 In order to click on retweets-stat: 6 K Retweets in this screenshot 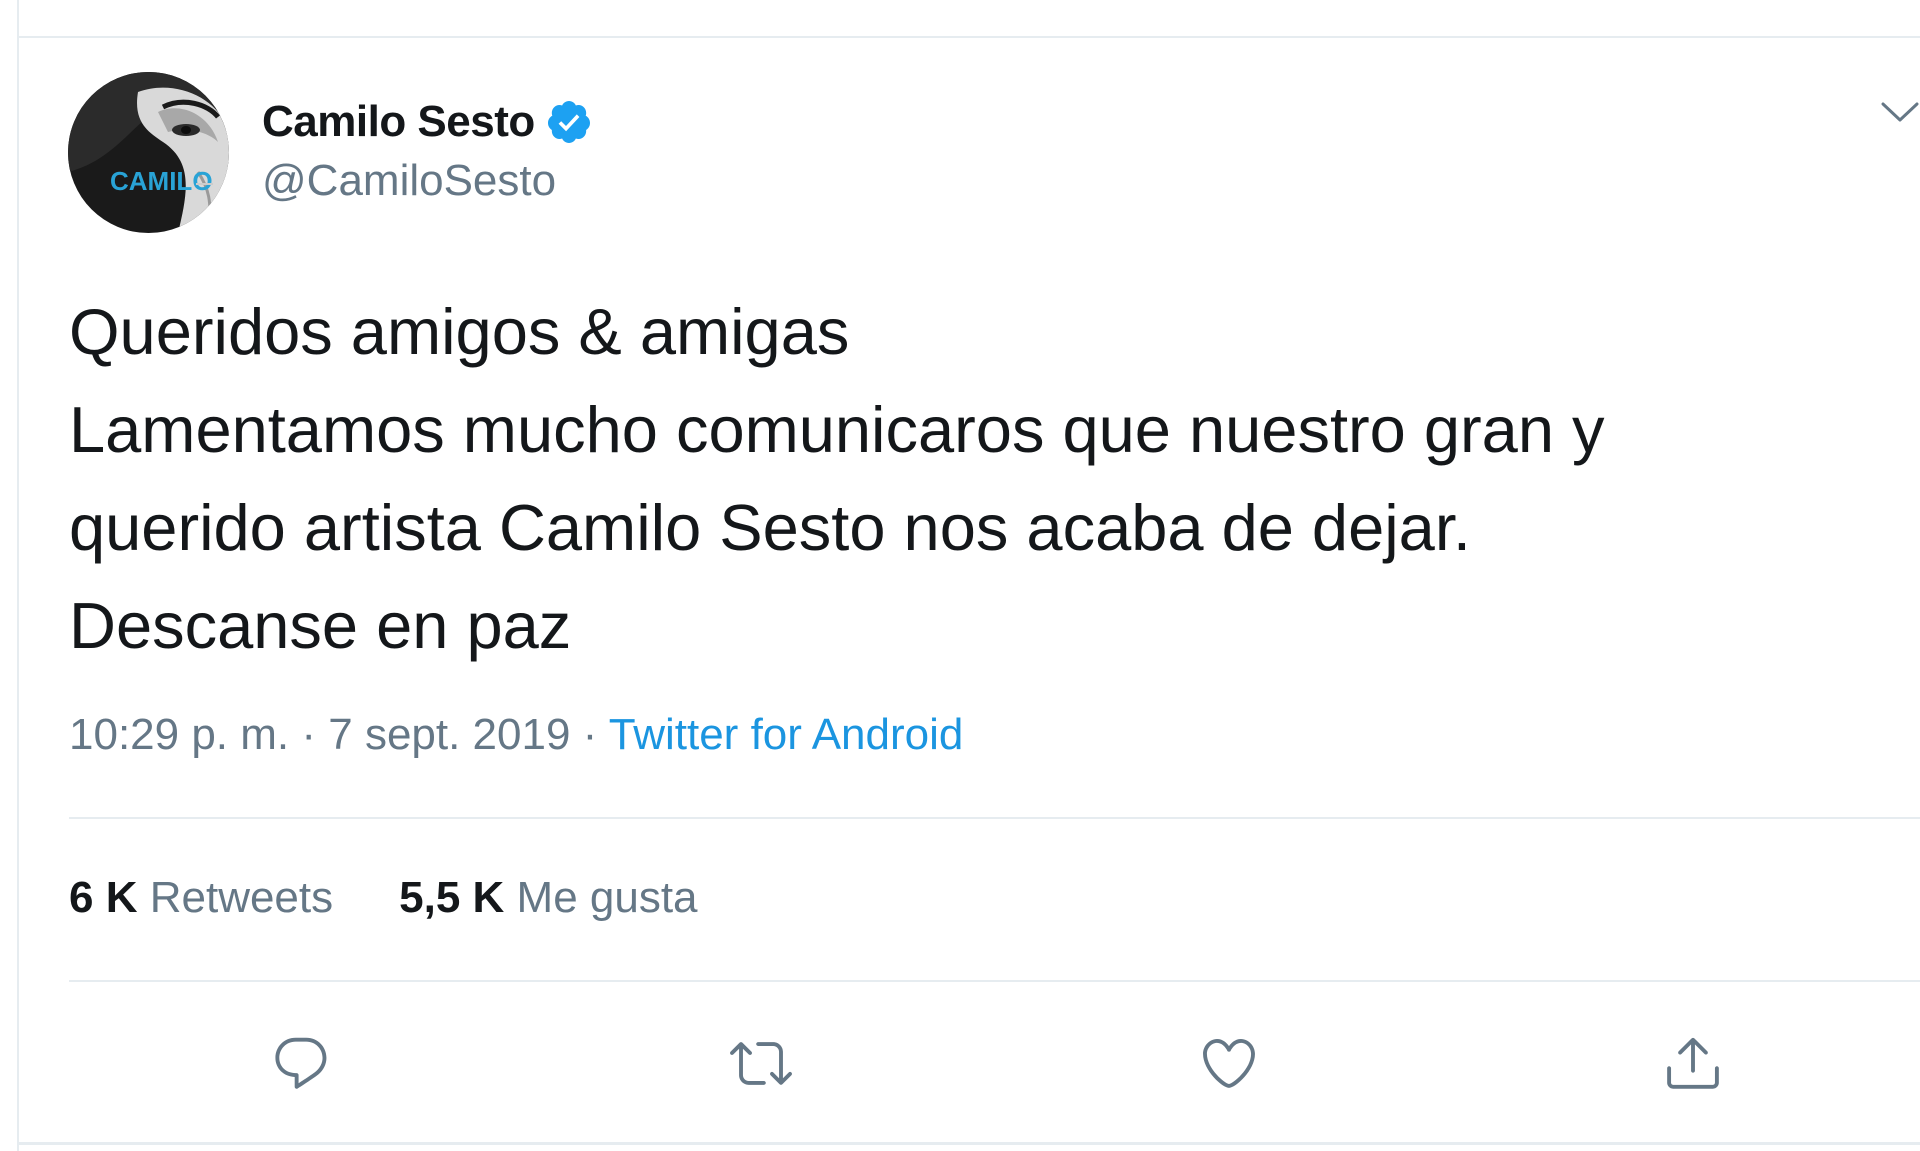, I will do `click(201, 898)`.